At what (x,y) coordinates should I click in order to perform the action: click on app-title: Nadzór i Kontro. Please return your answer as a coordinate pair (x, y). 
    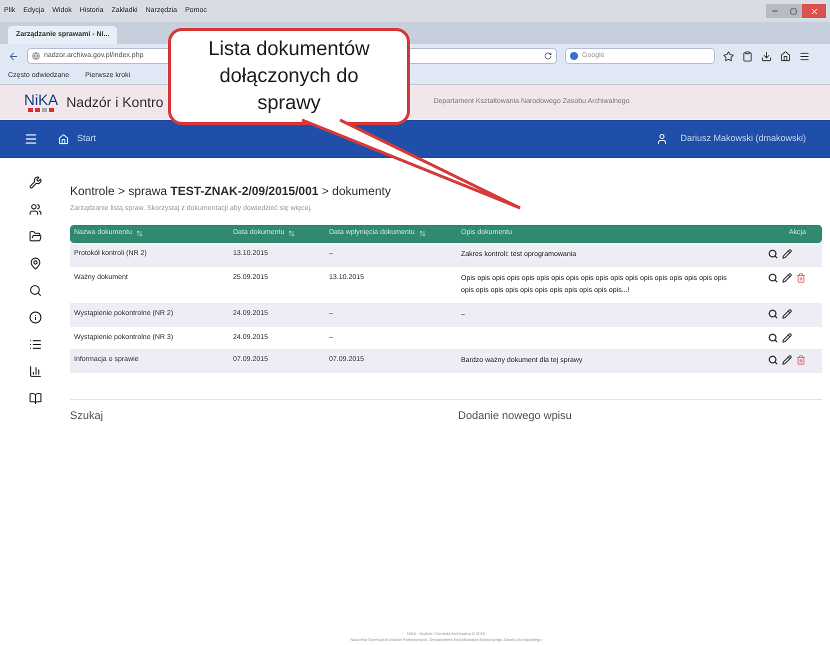
    Looking at the image, I should click on (115, 102).